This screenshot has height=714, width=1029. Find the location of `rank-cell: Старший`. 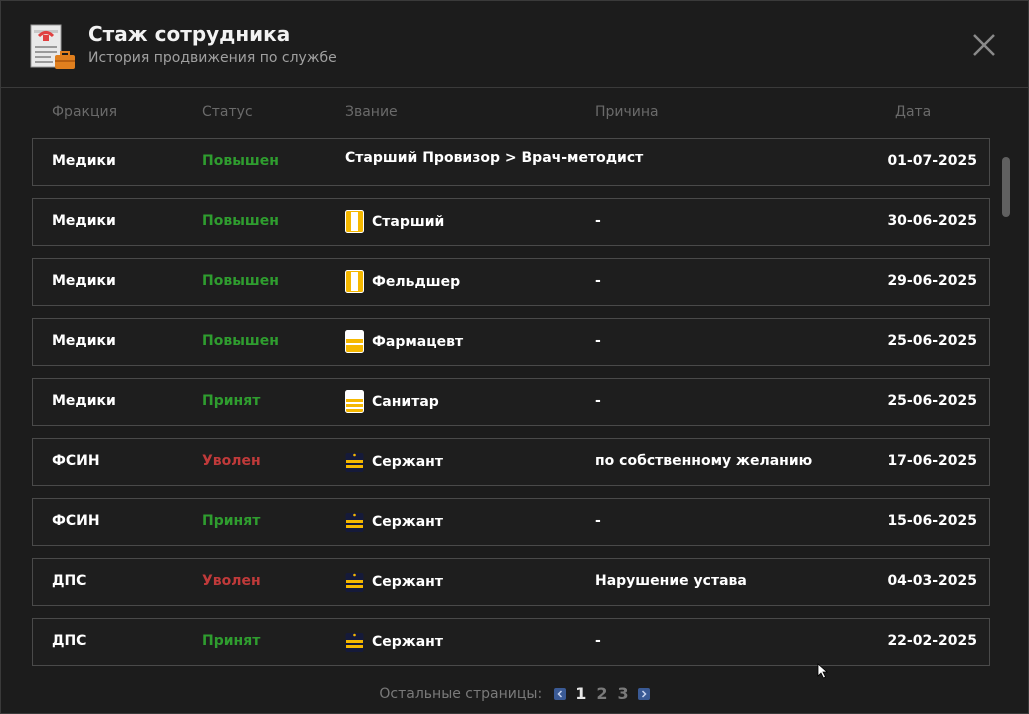

rank-cell: Старший is located at coordinates (394, 221).